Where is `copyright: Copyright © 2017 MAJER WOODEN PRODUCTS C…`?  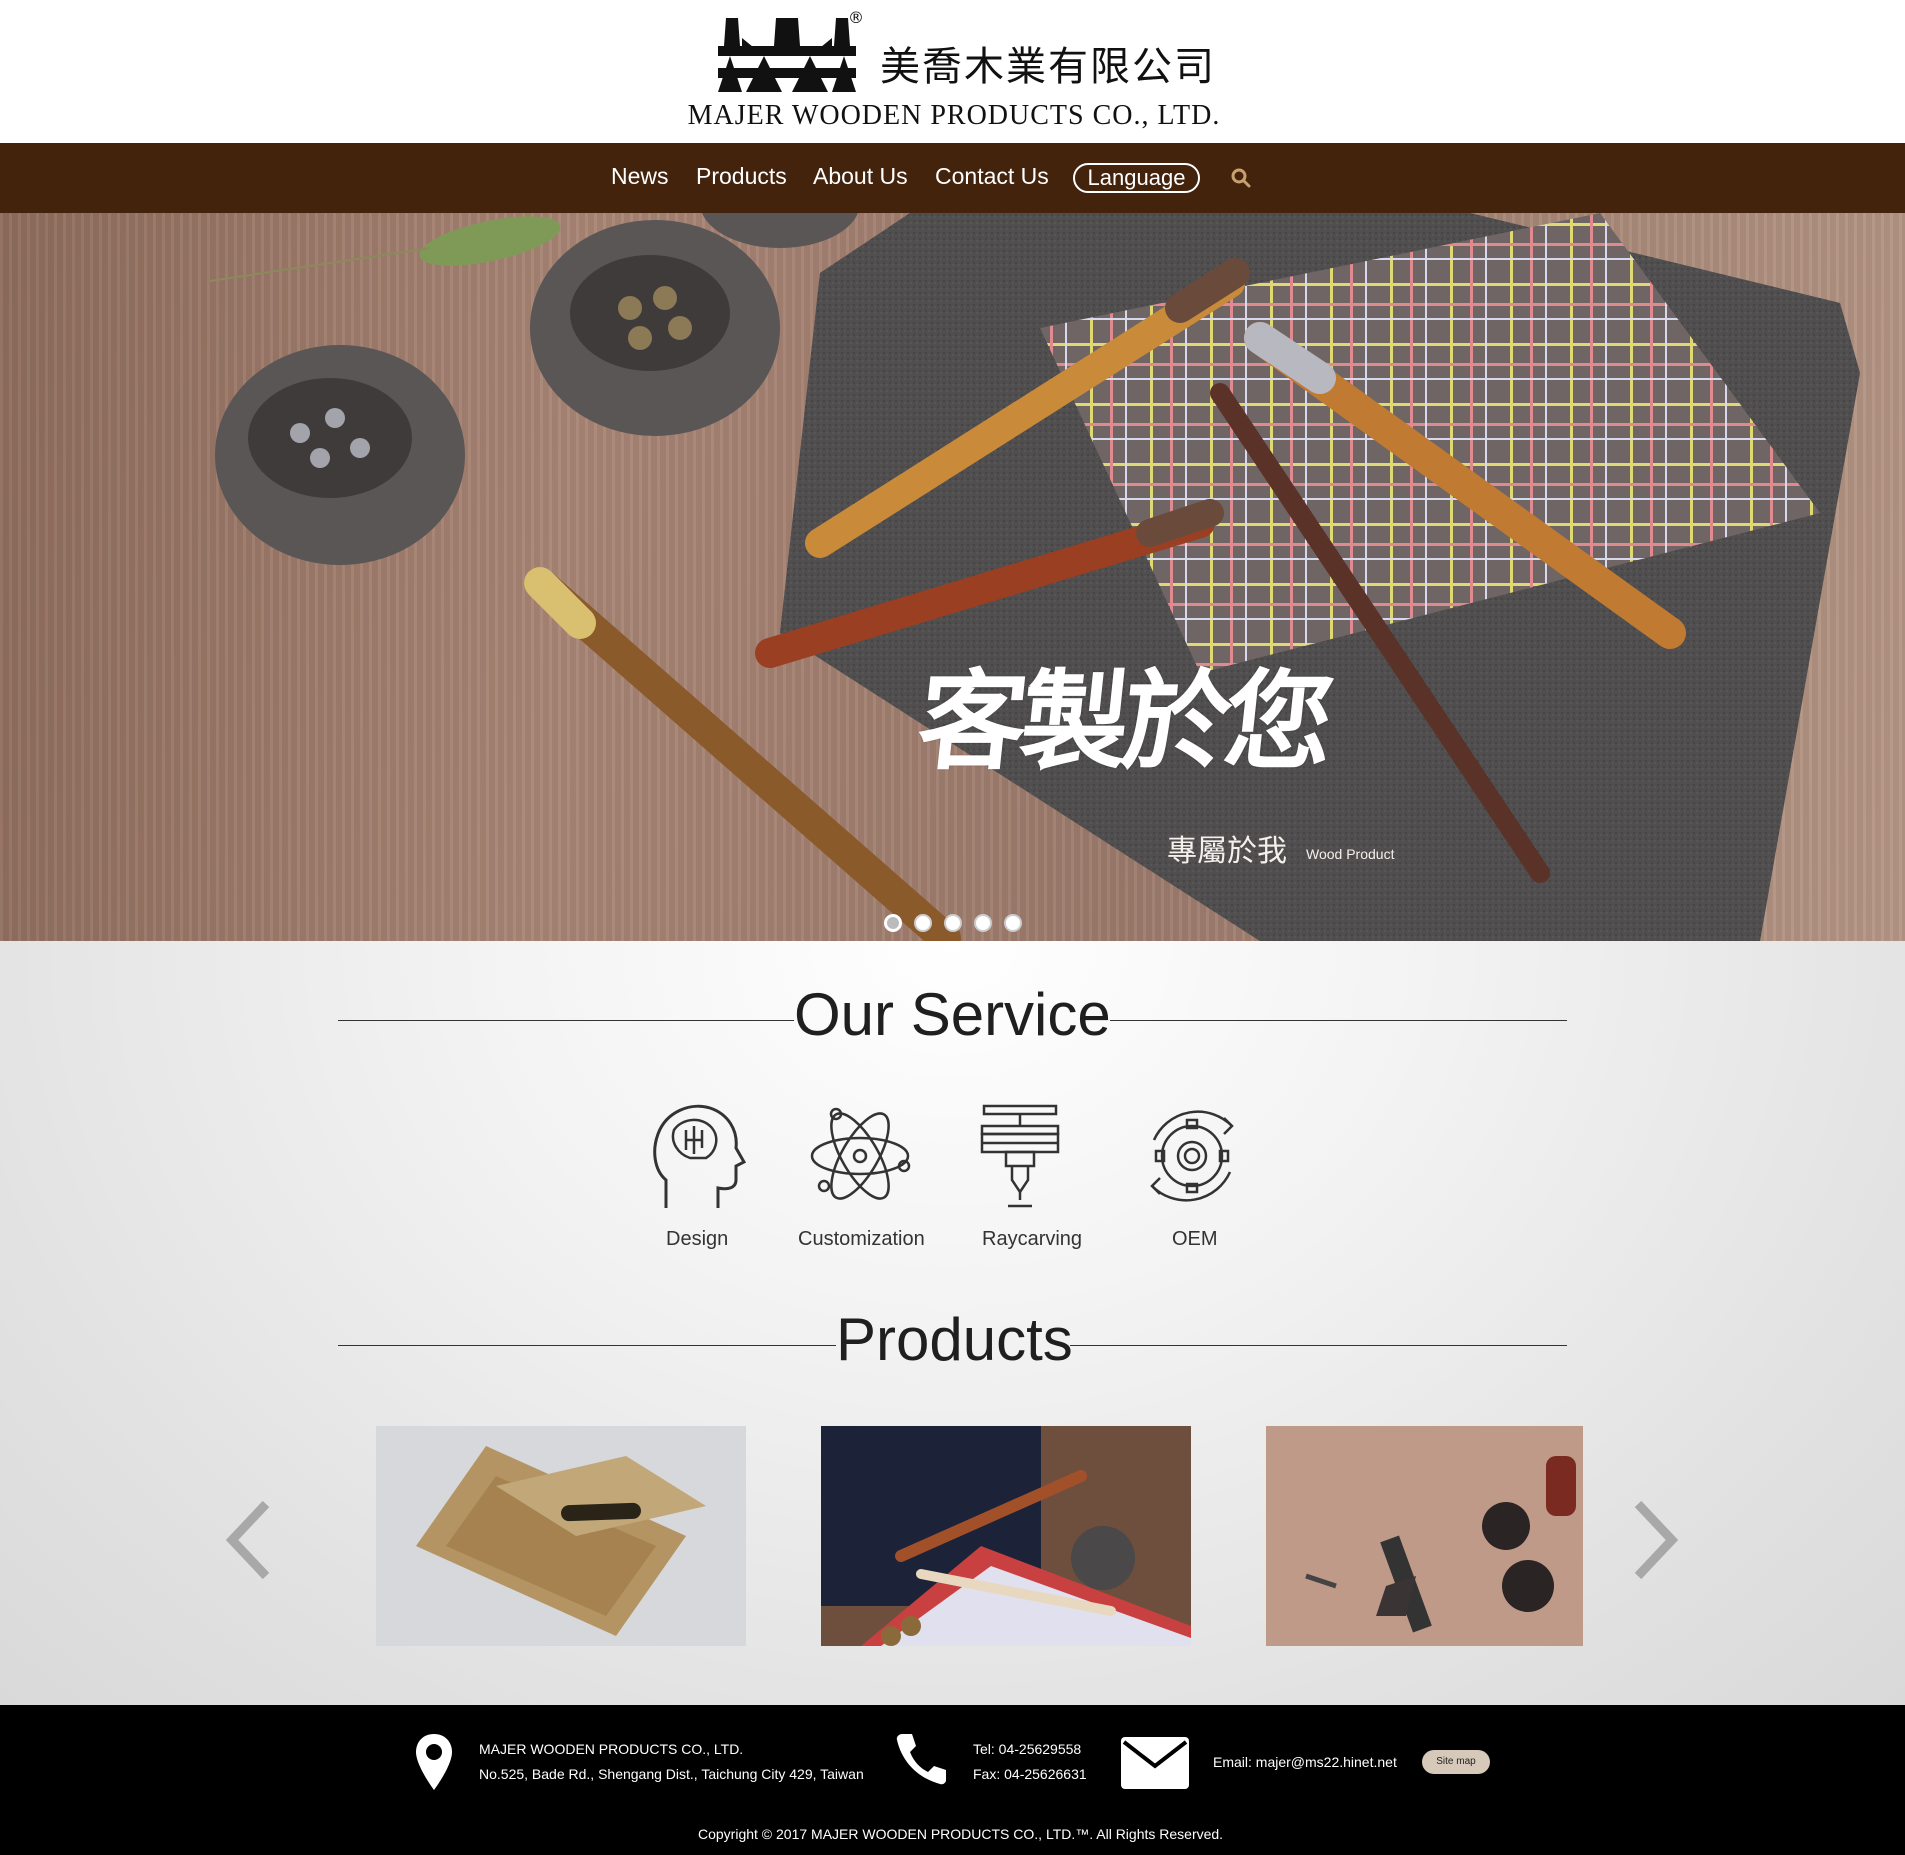 copyright: Copyright © 2017 MAJER WOODEN PRODUCTS C… is located at coordinates (961, 1834).